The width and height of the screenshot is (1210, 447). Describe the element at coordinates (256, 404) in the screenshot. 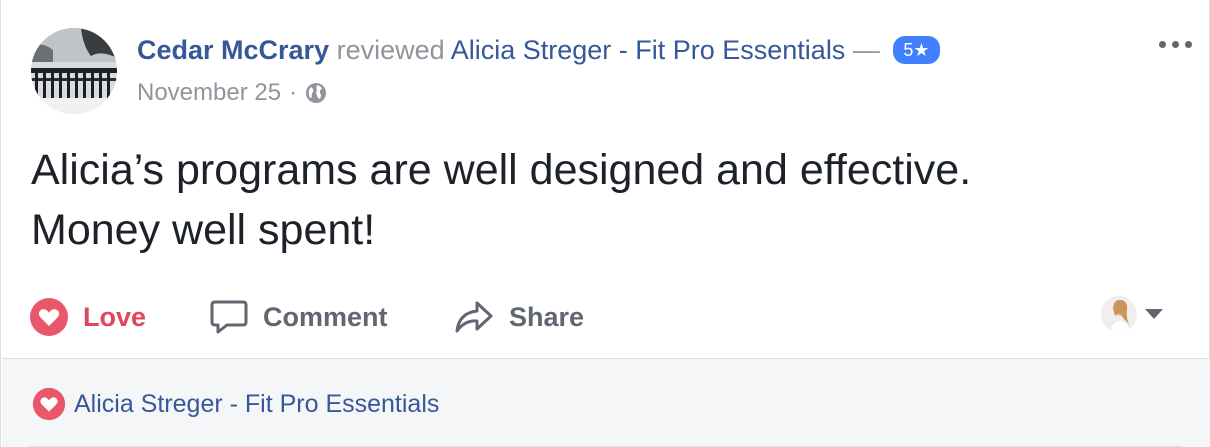

I see `reactor-name-link: Alicia Streger - Fit Pro Essentials` at that location.